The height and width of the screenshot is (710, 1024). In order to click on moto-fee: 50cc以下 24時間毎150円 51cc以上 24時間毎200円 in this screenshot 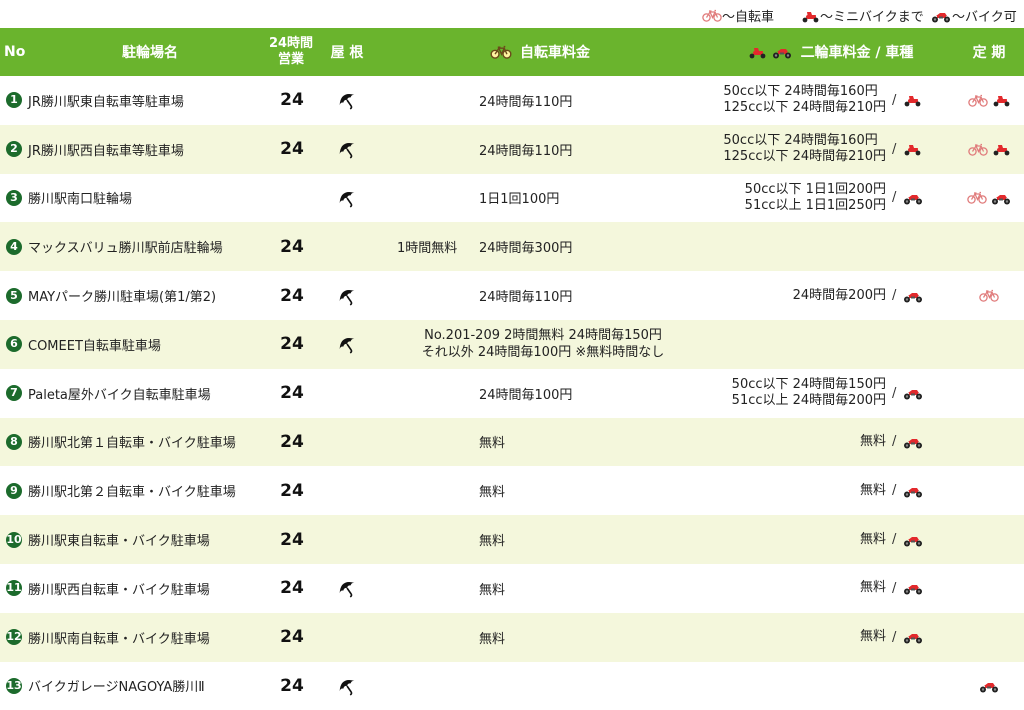, I will do `click(793, 393)`.